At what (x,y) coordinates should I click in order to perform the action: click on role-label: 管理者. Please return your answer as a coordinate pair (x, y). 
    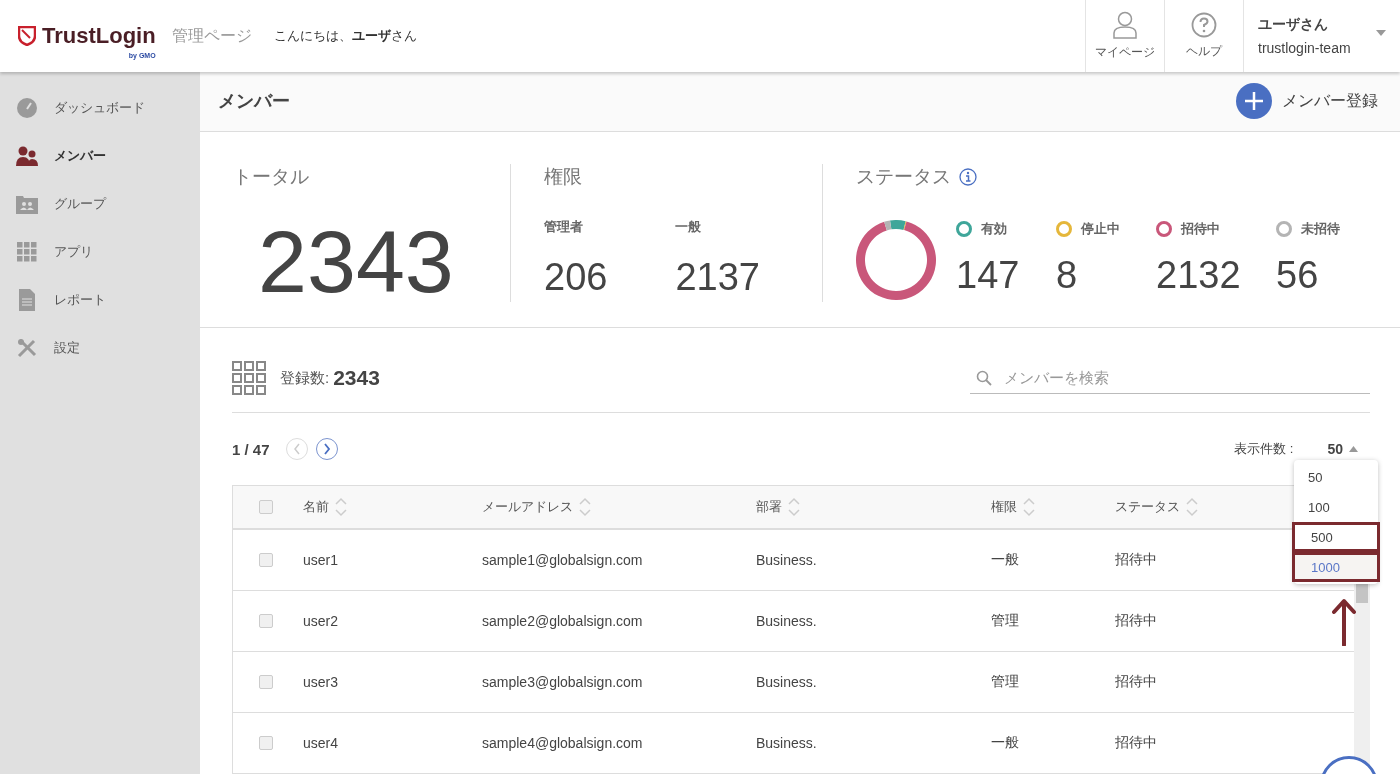
    Looking at the image, I should click on (564, 226).